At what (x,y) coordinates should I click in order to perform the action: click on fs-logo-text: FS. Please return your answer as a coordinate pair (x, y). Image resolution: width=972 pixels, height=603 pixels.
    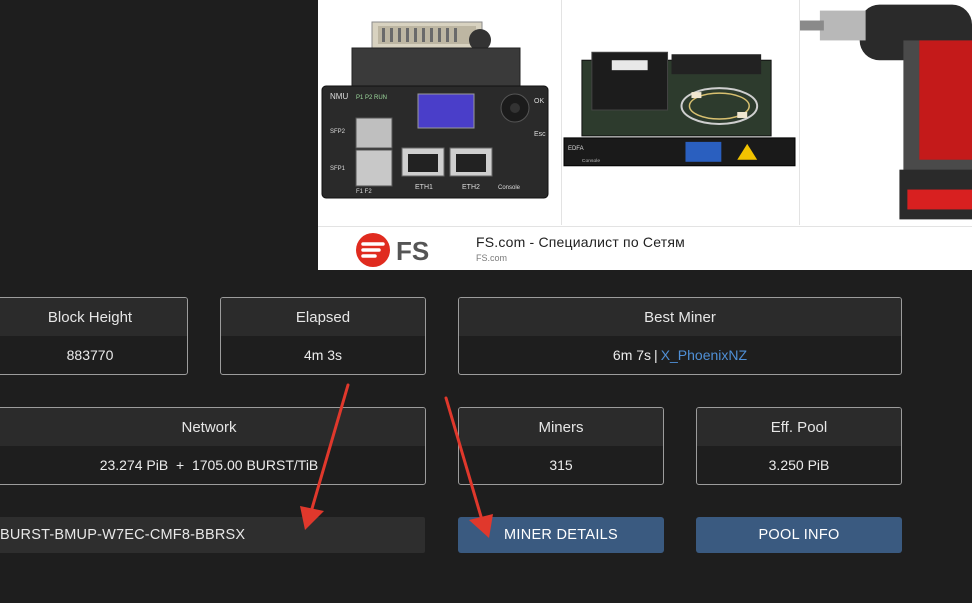
    Looking at the image, I should click on (412, 251).